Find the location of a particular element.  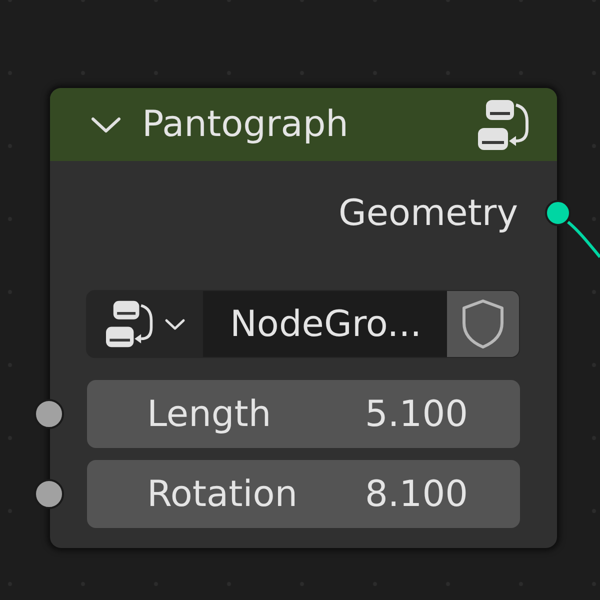

number-field: Rotation 8.100 is located at coordinates (303, 494).